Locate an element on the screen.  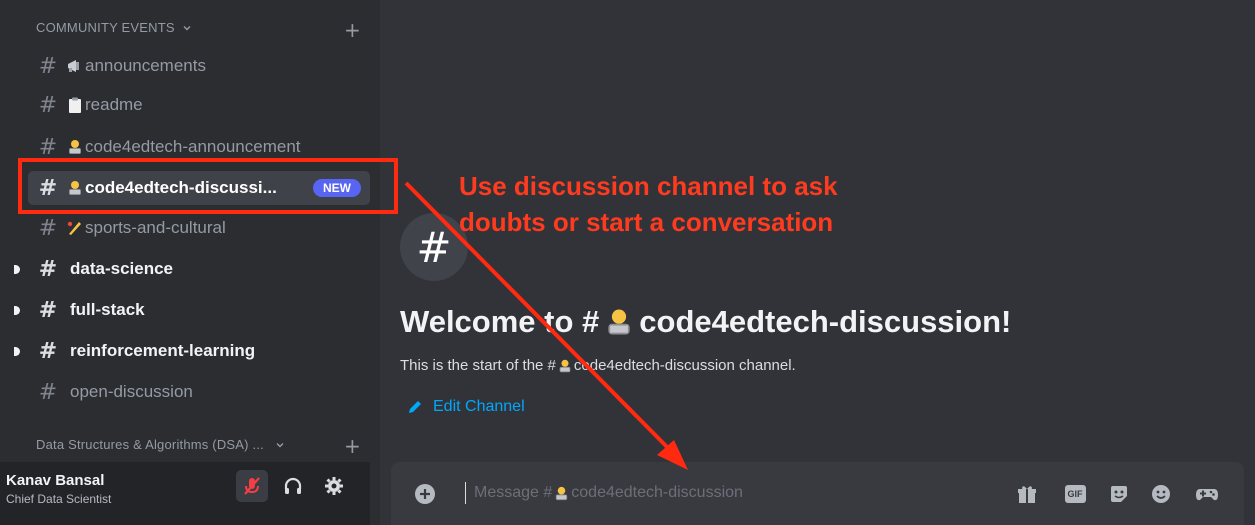
gamepad-icon is located at coordinates (1207, 495).